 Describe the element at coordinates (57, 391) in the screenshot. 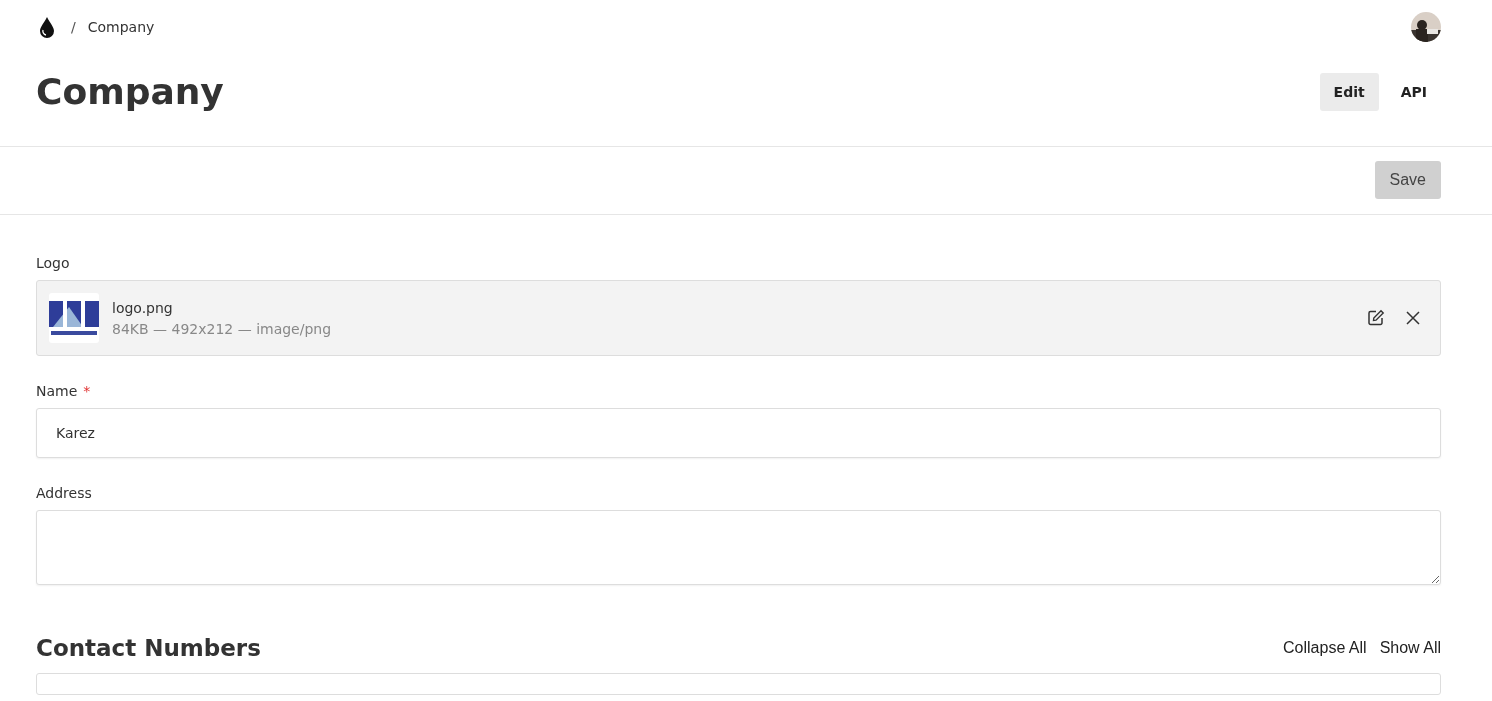

I see `field-label: Name` at that location.